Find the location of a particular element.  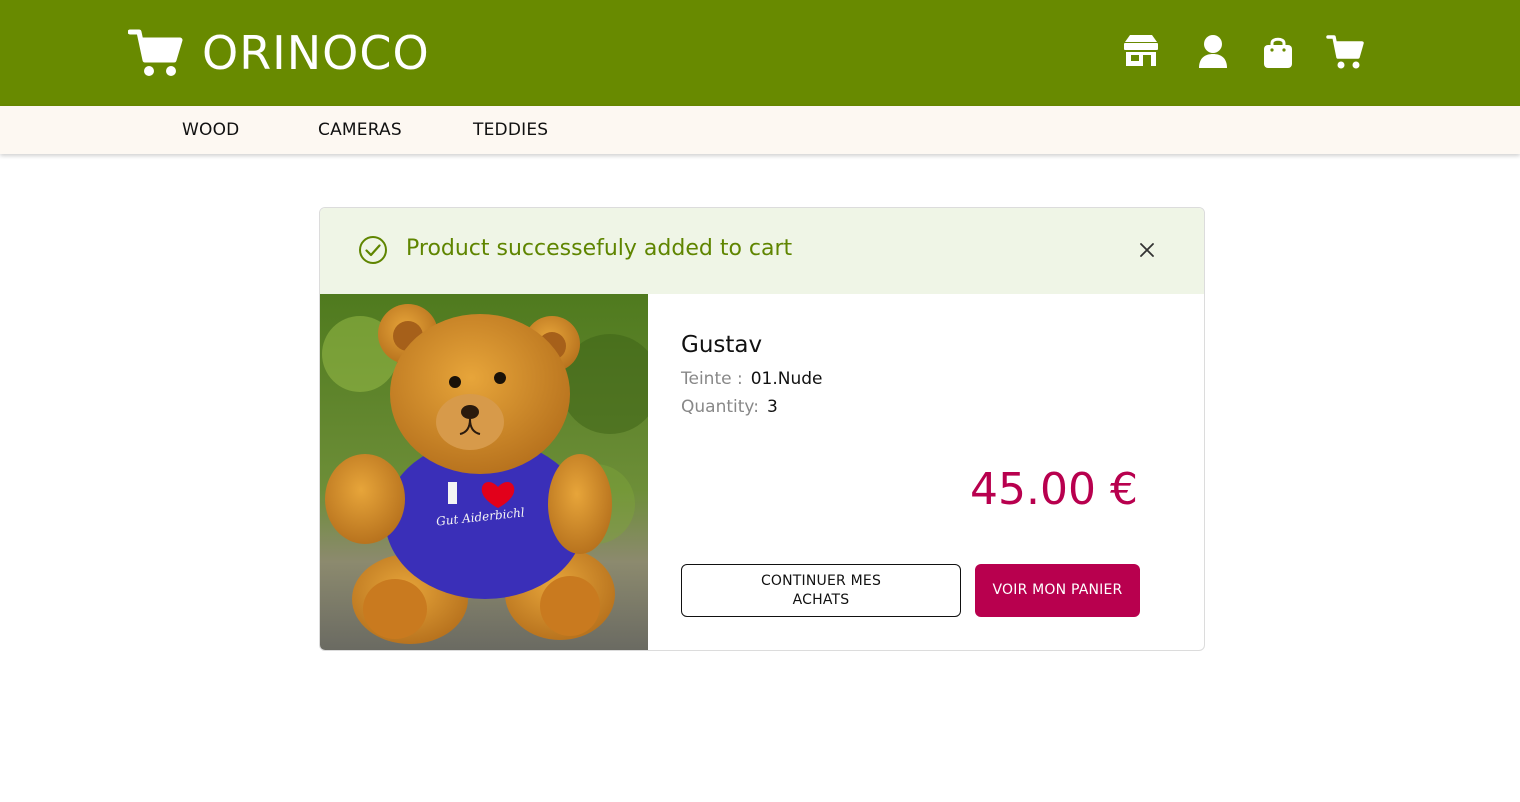

site-header: ORINOCO is located at coordinates (760, 53).